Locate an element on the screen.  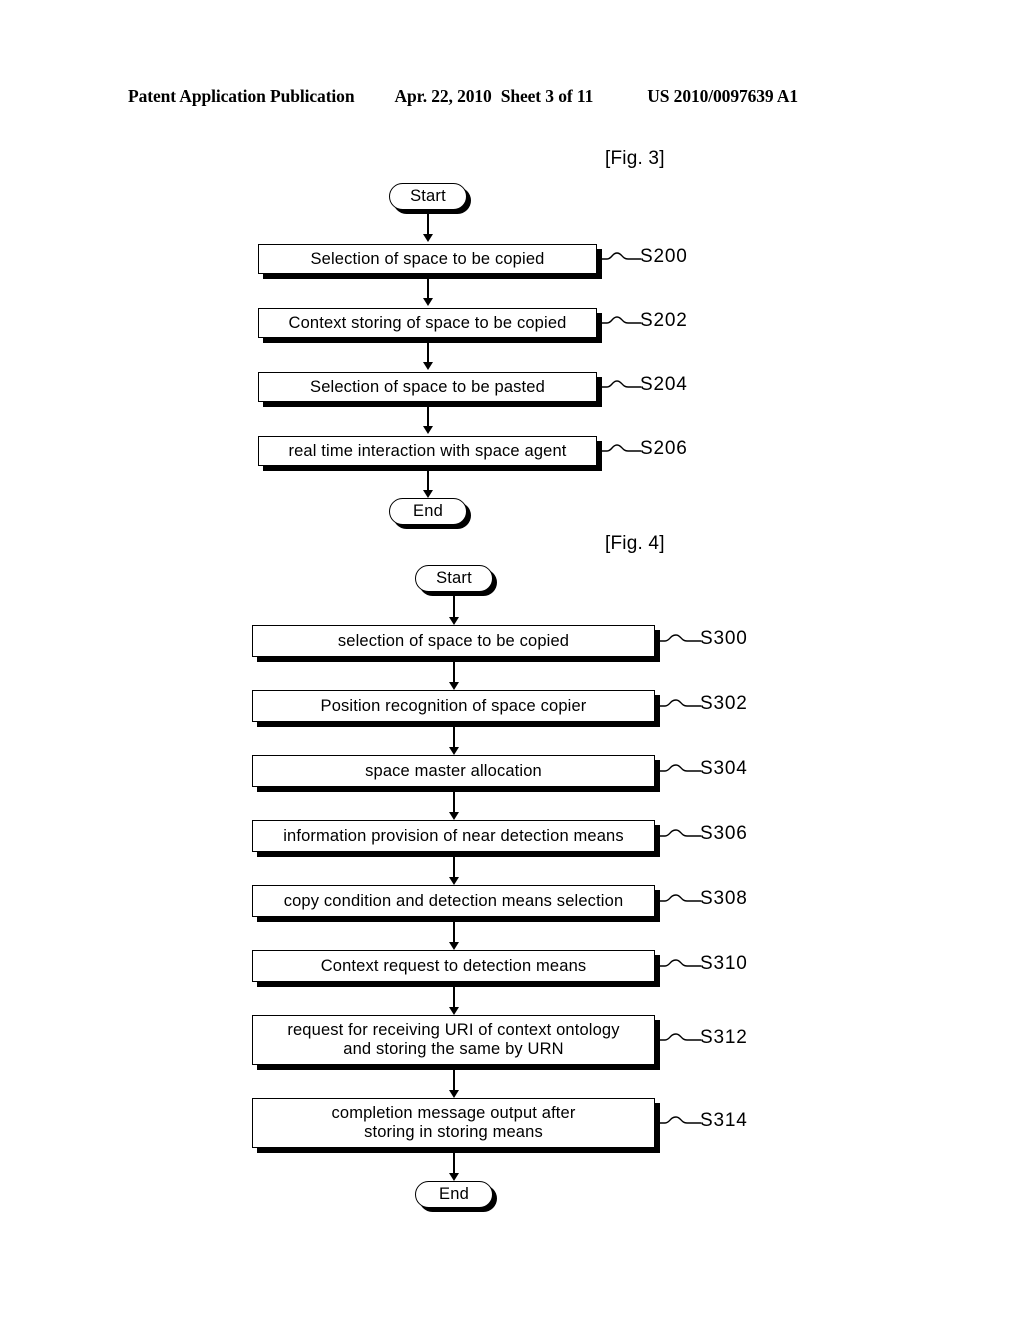
header-date: Apr. 22, 2010 is located at coordinates (443, 96).